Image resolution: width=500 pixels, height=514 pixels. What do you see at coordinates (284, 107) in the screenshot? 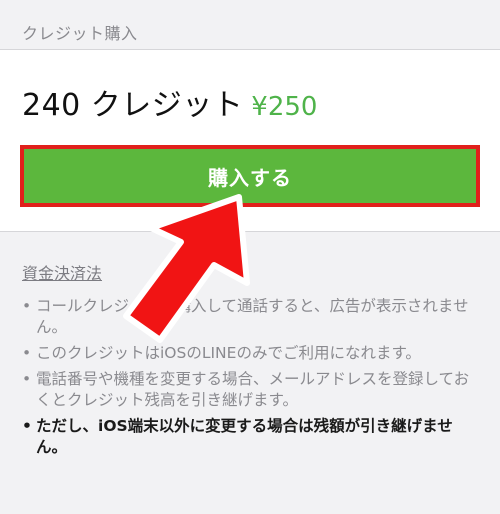
I see `product-price: ¥250` at bounding box center [284, 107].